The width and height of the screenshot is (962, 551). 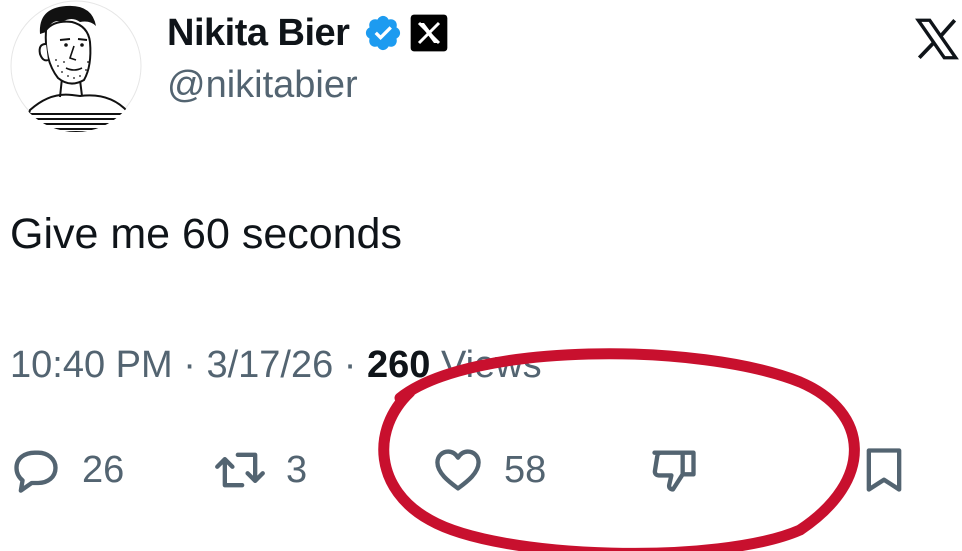 I want to click on dislike-icon, so click(x=674, y=471).